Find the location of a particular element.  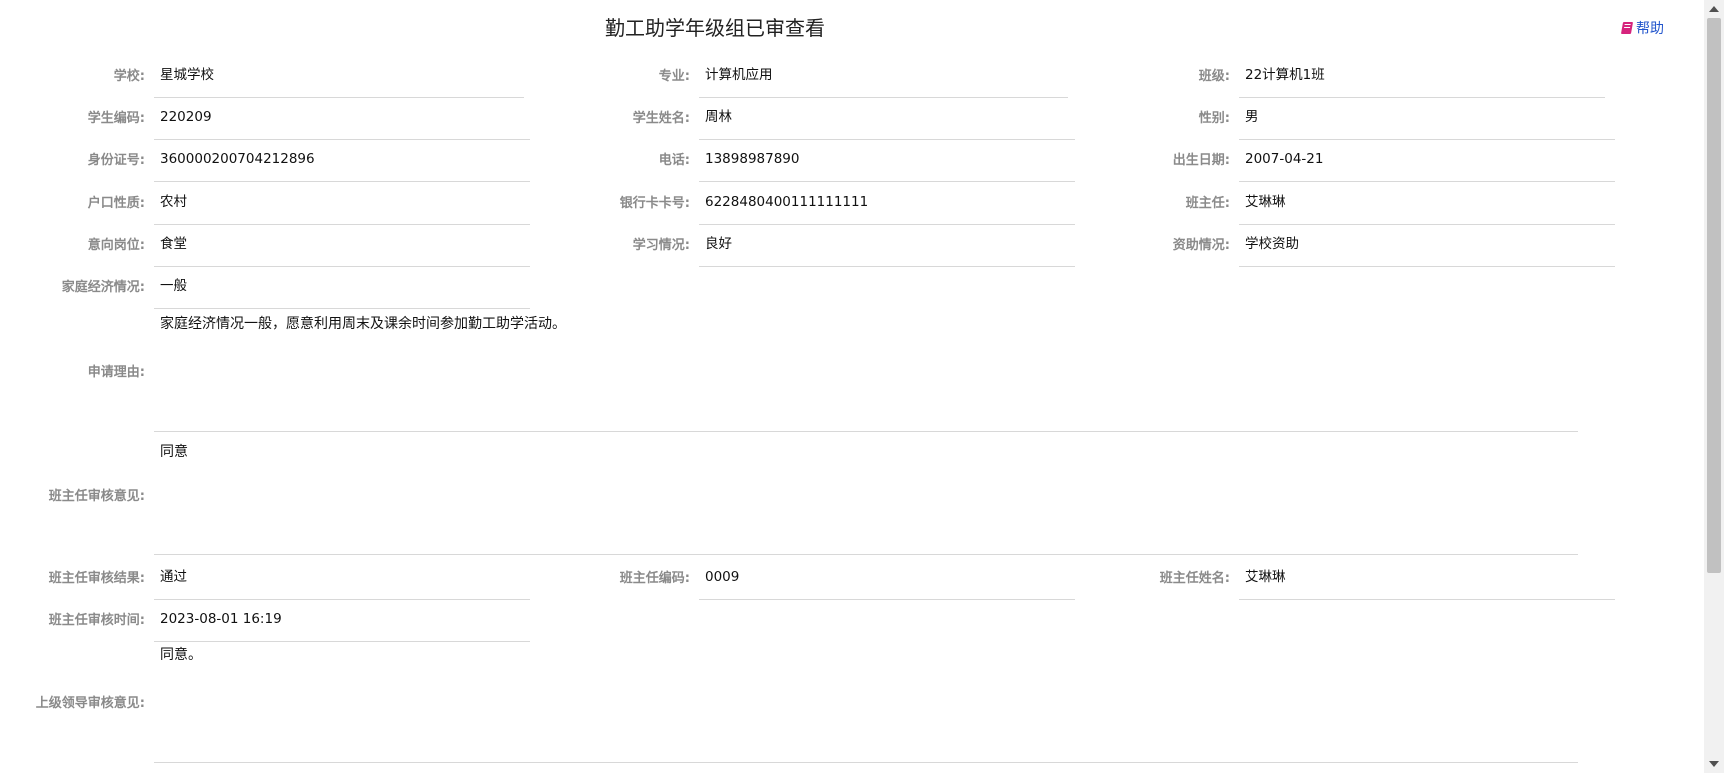

aid-status-value: 学校资助 is located at coordinates (1427, 246).